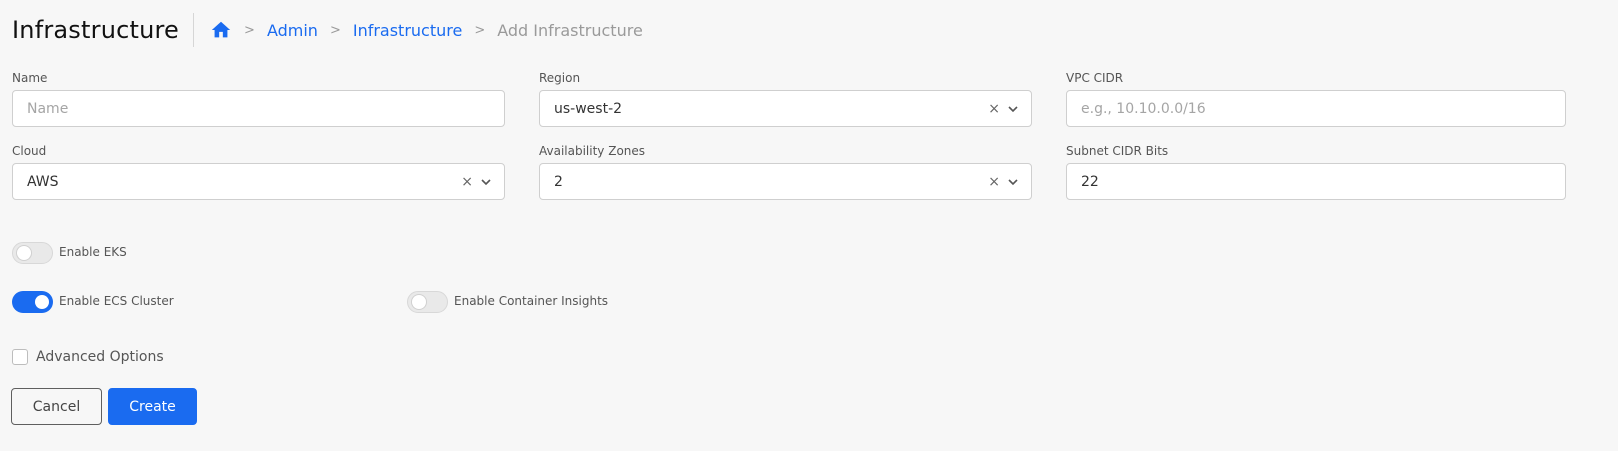 Image resolution: width=1618 pixels, height=451 pixels. What do you see at coordinates (30, 78) in the screenshot?
I see `name-label: Name` at bounding box center [30, 78].